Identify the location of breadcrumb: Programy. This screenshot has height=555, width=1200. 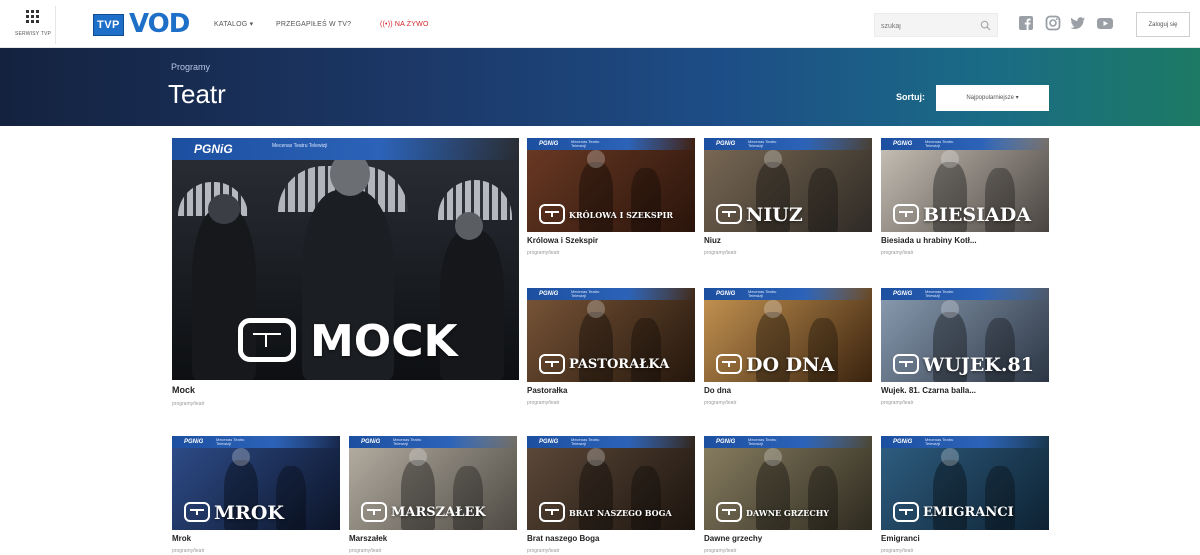
(190, 67).